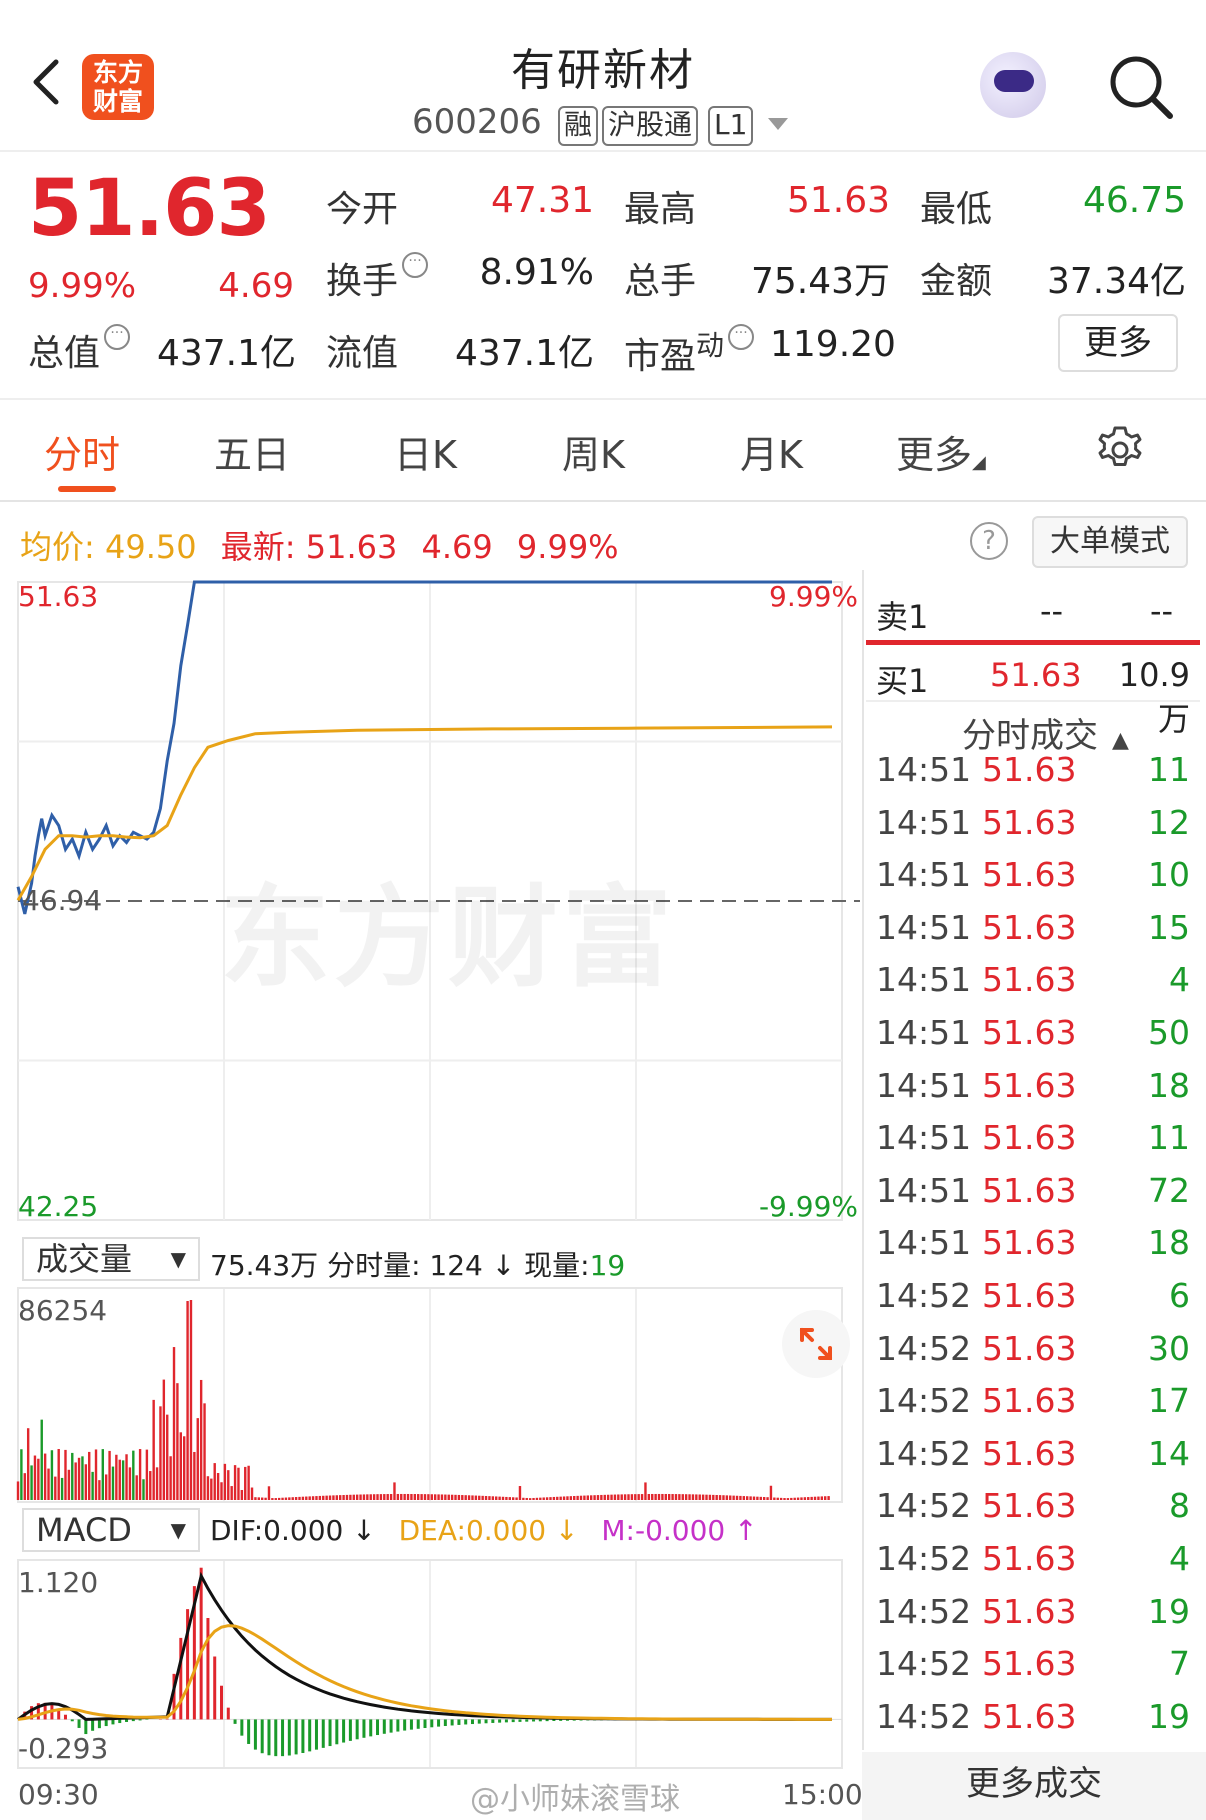  I want to click on tab-monthly-k: 月K, so click(771, 451).